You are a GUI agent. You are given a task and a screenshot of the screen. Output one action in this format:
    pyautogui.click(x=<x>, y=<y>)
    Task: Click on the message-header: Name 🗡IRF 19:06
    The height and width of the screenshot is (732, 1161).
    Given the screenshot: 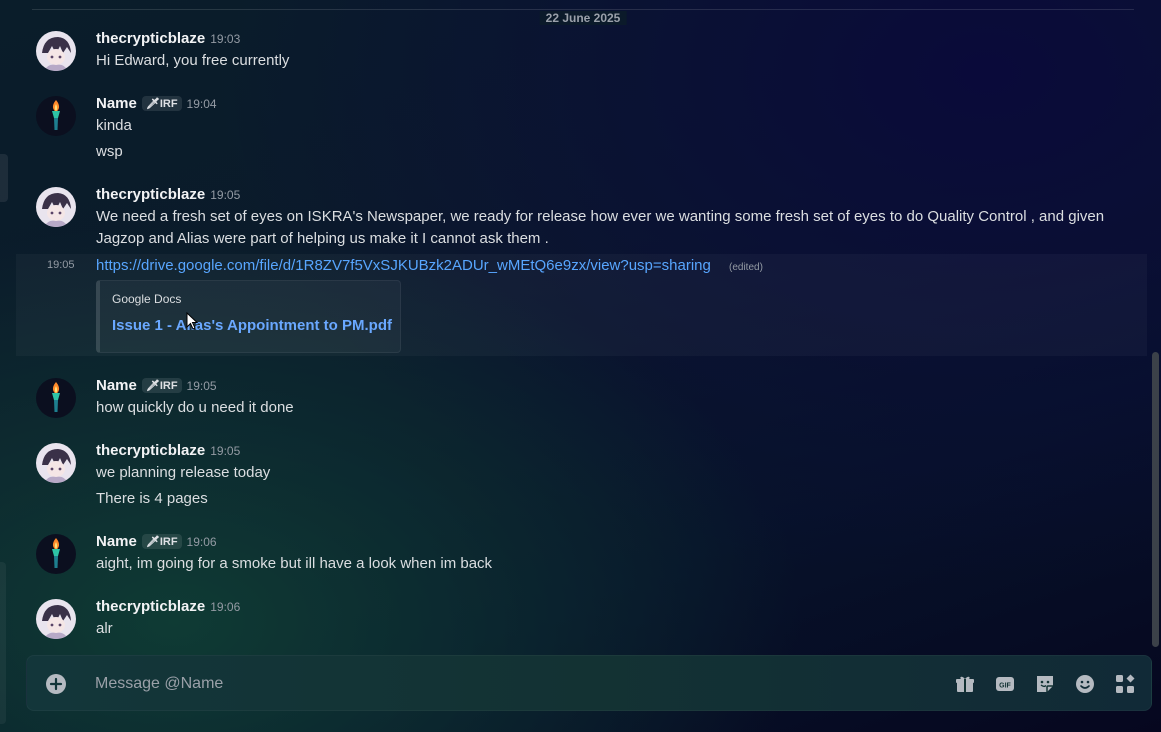 What is the action you would take?
    pyautogui.click(x=156, y=542)
    